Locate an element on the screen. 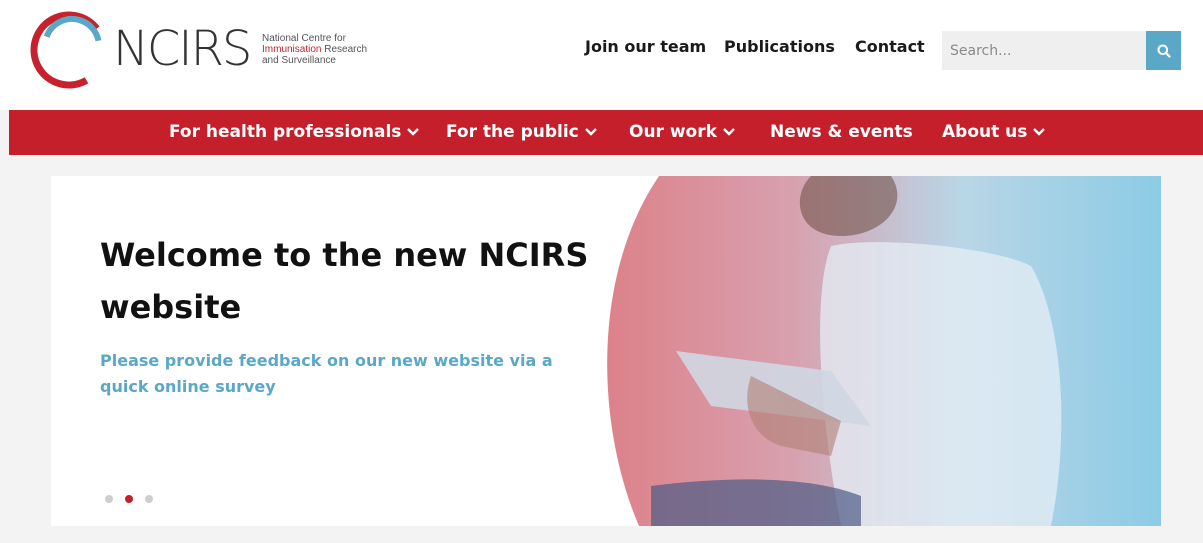 Image resolution: width=1203 pixels, height=543 pixels. nav-our-work: Our work is located at coordinates (682, 132).